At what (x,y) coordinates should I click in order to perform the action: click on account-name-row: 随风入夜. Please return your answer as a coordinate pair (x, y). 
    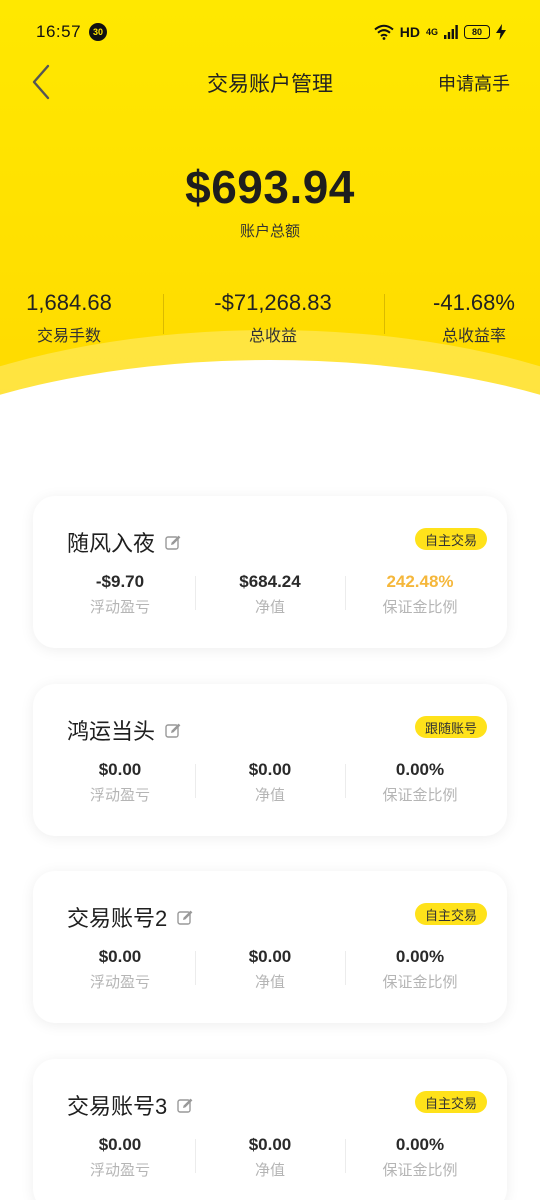
    Looking at the image, I should click on (124, 542).